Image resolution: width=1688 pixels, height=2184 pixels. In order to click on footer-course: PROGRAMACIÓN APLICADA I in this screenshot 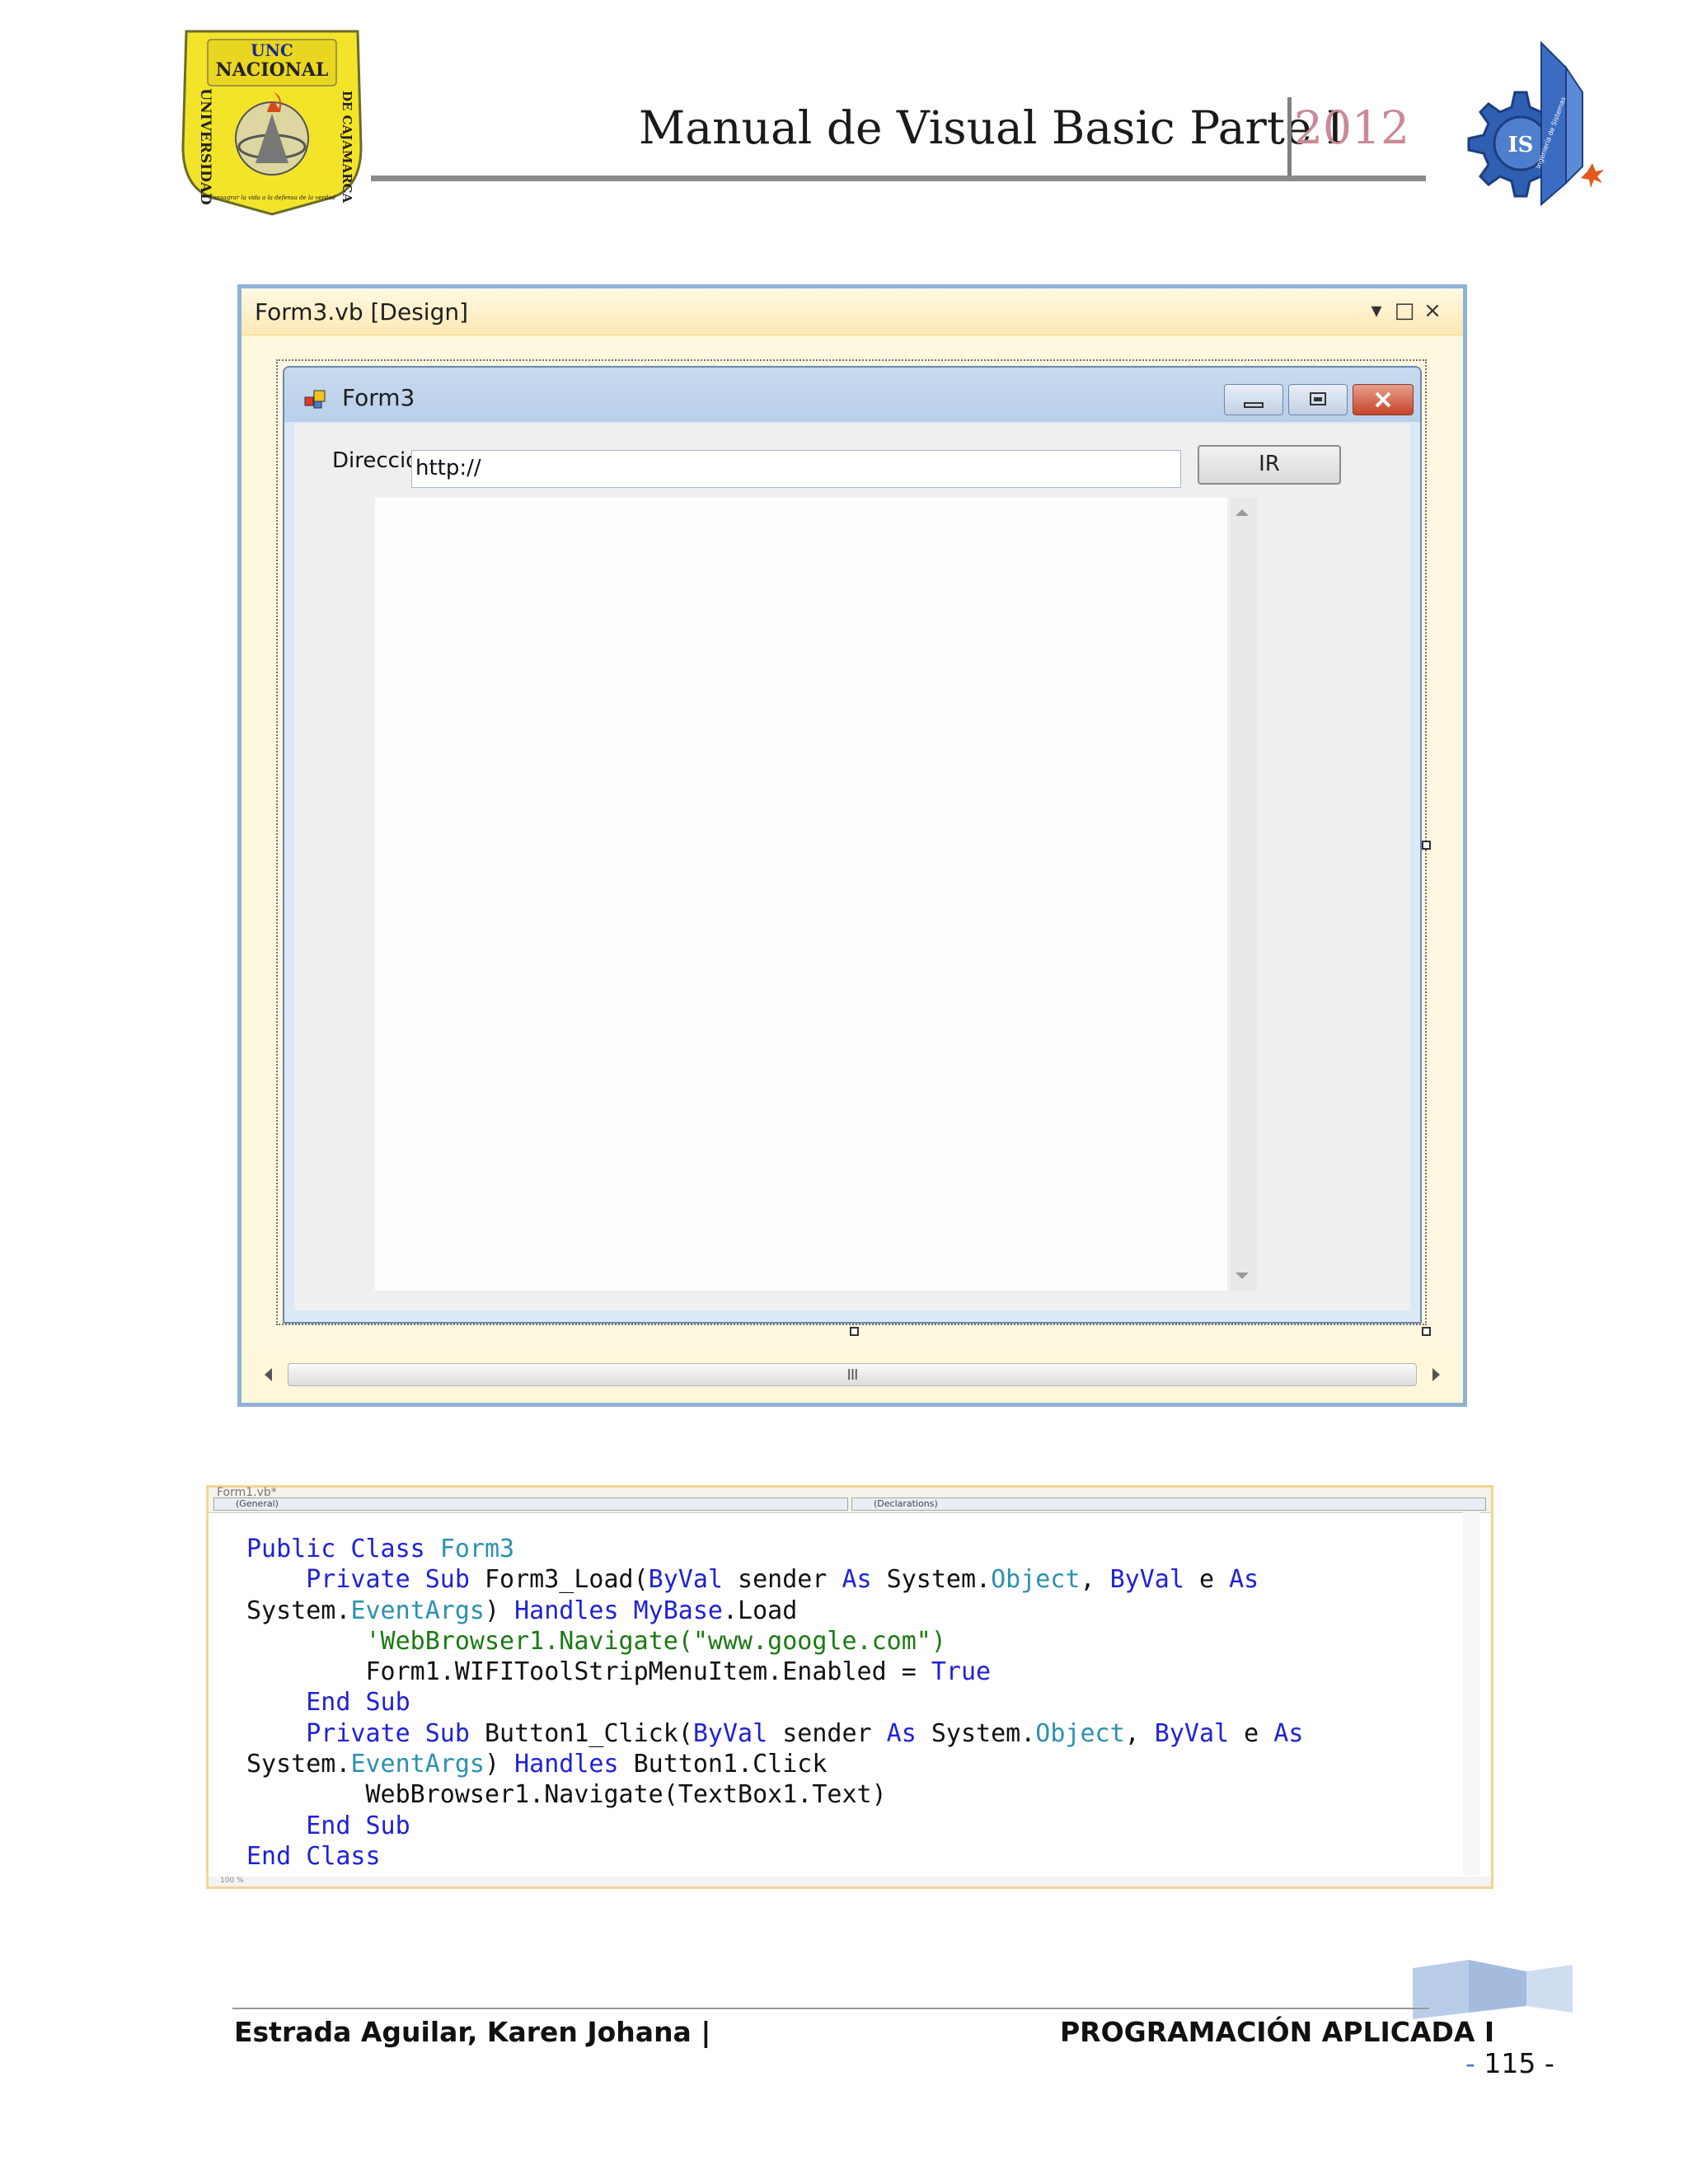, I will do `click(1277, 2032)`.